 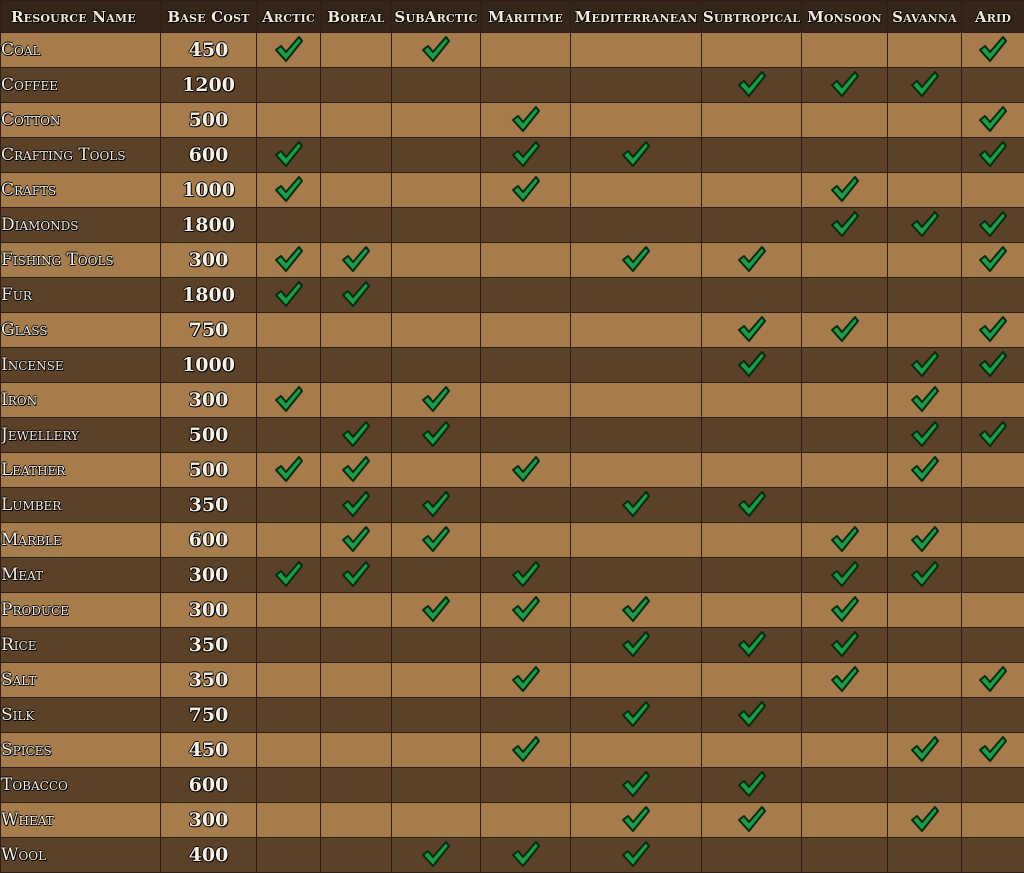 I want to click on header-climate-arctic: Arctic, so click(x=289, y=17).